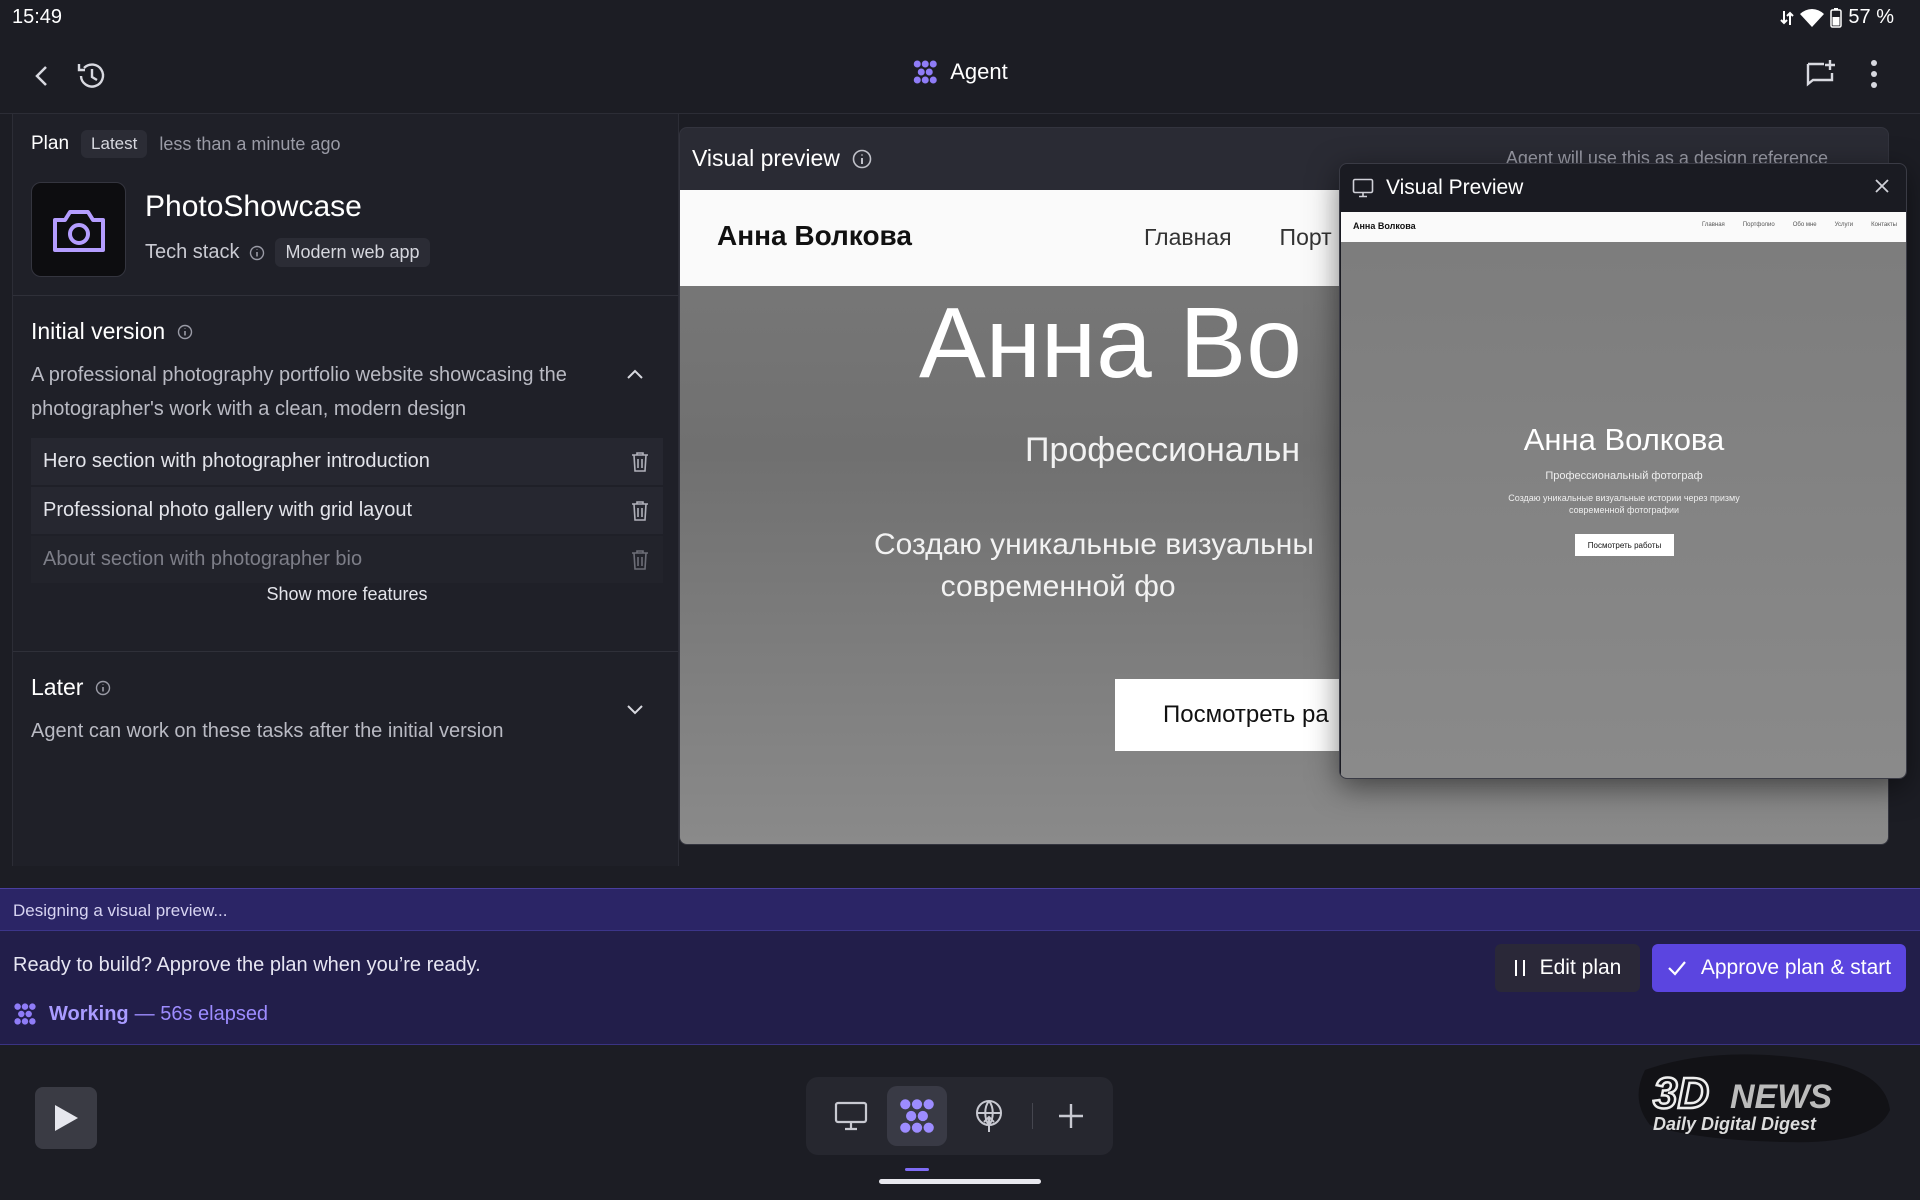 The image size is (1920, 1200). I want to click on top-bar: Agent, so click(960, 74).